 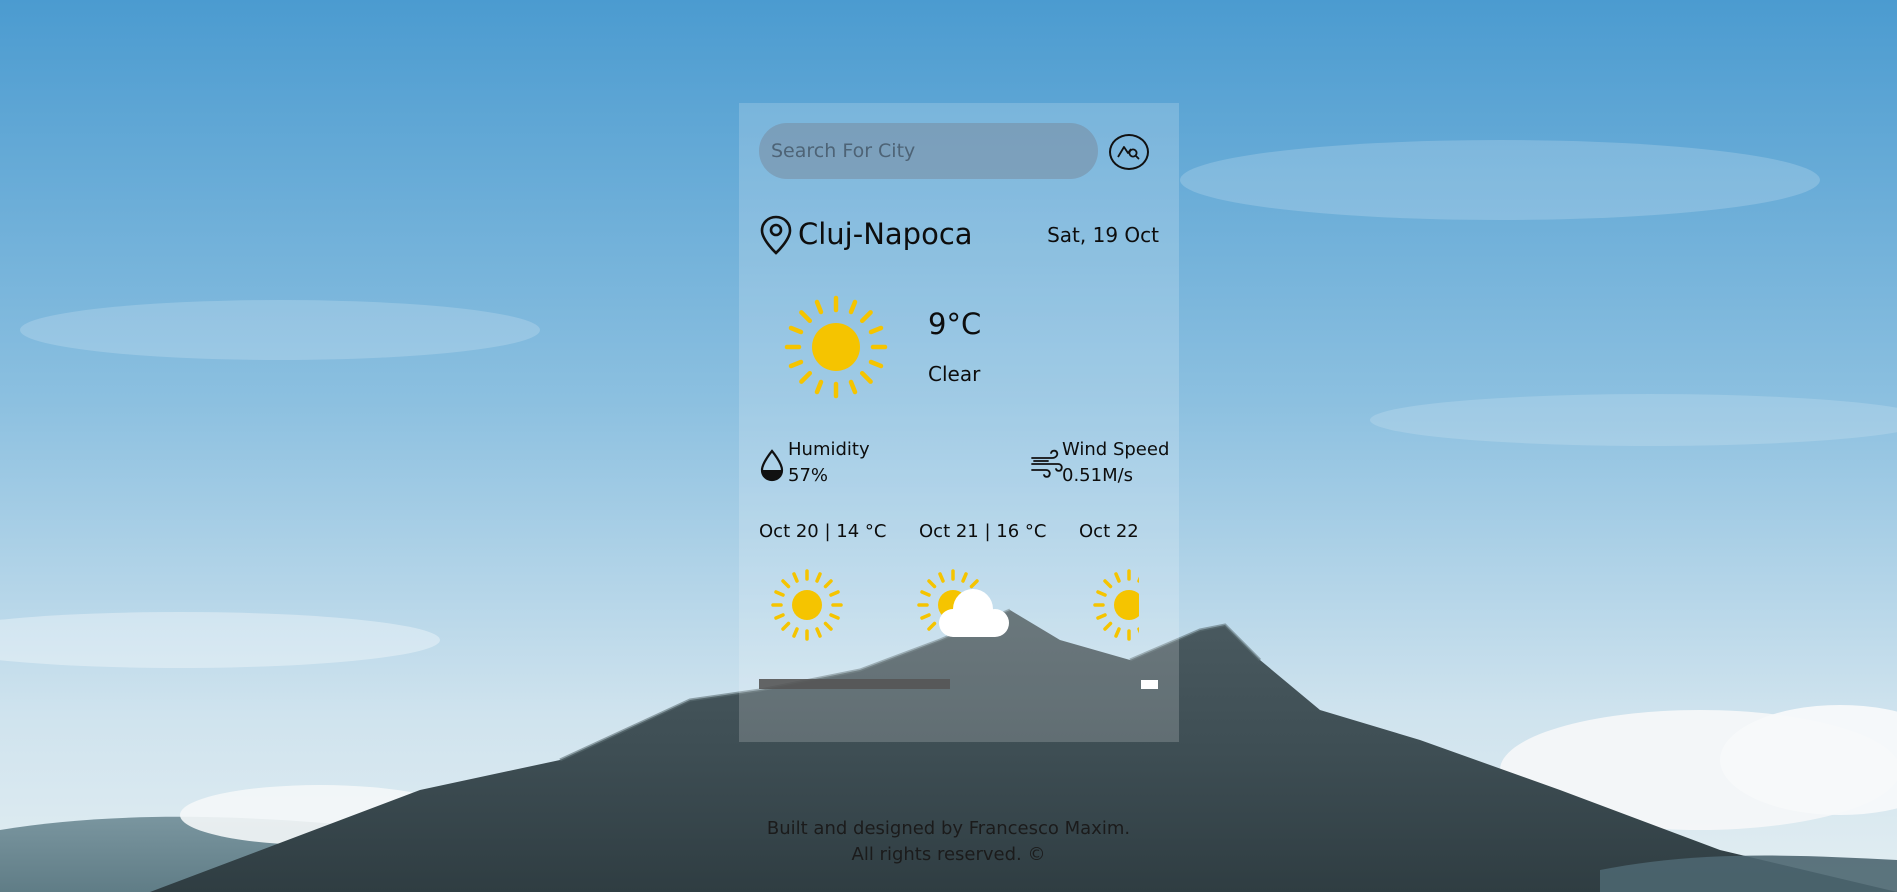 I want to click on humidity-value: 57%, so click(x=808, y=475).